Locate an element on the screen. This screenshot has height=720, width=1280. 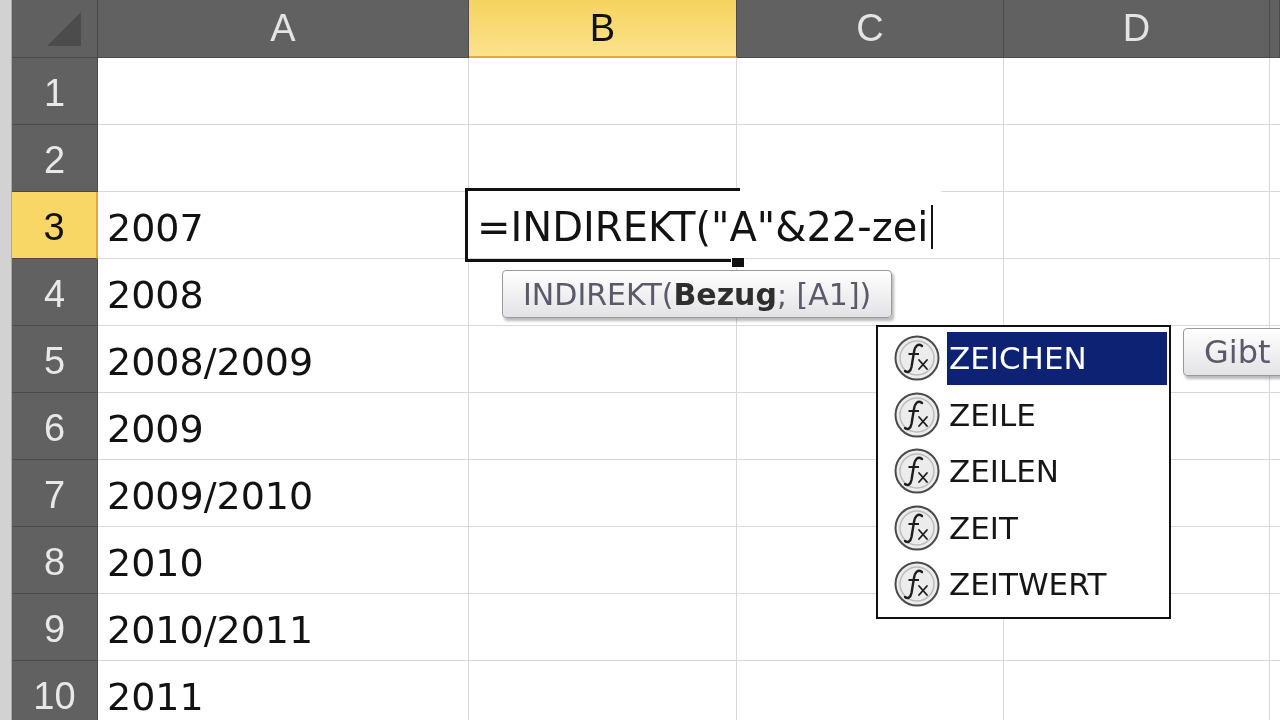
cell-editor-field: =INDIREKT("A"&22-zei is located at coordinates (705, 224).